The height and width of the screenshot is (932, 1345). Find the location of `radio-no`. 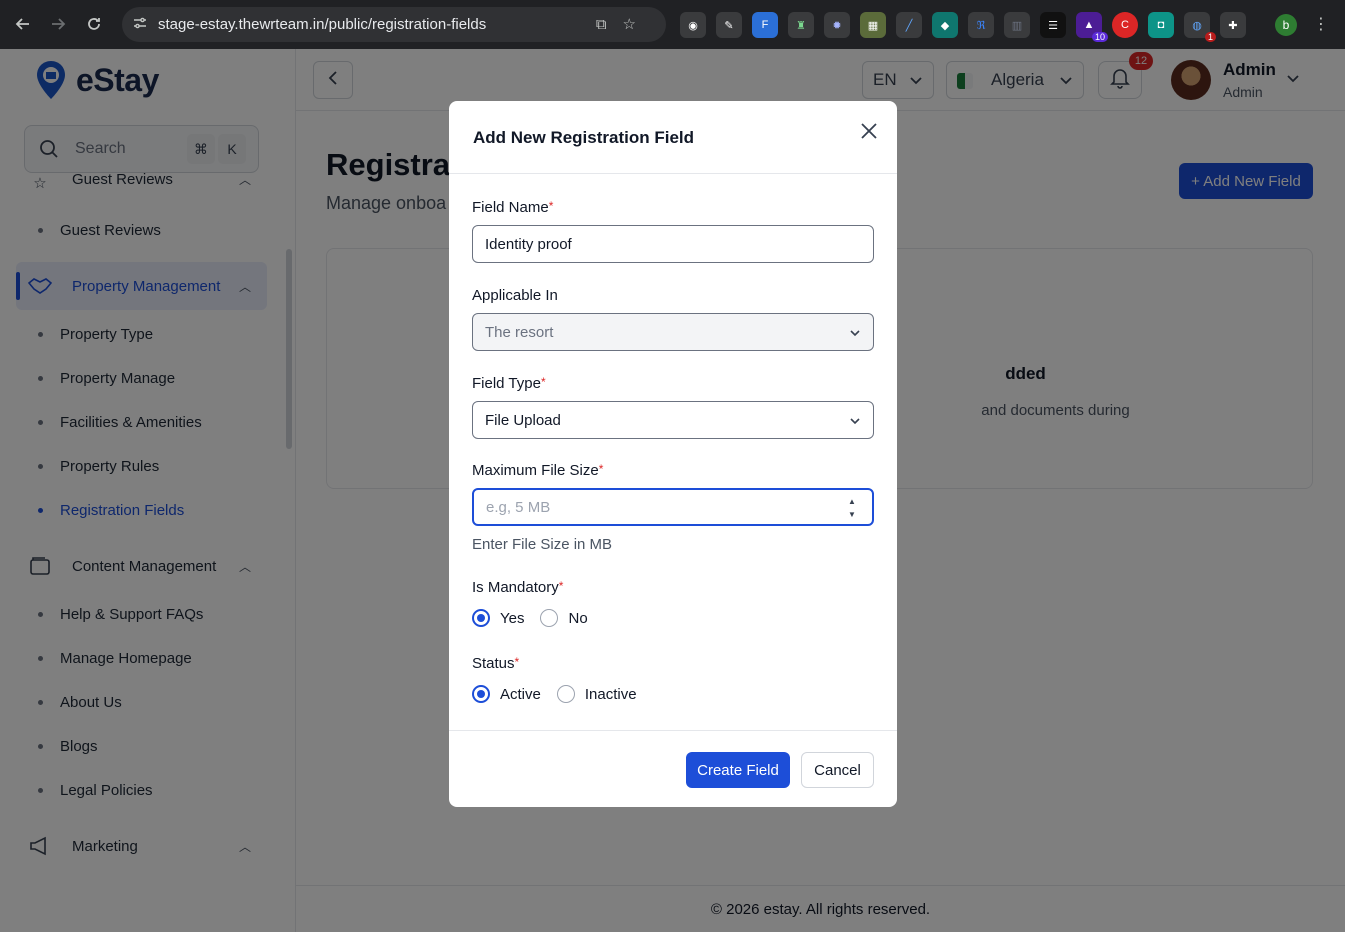

radio-no is located at coordinates (549, 618).